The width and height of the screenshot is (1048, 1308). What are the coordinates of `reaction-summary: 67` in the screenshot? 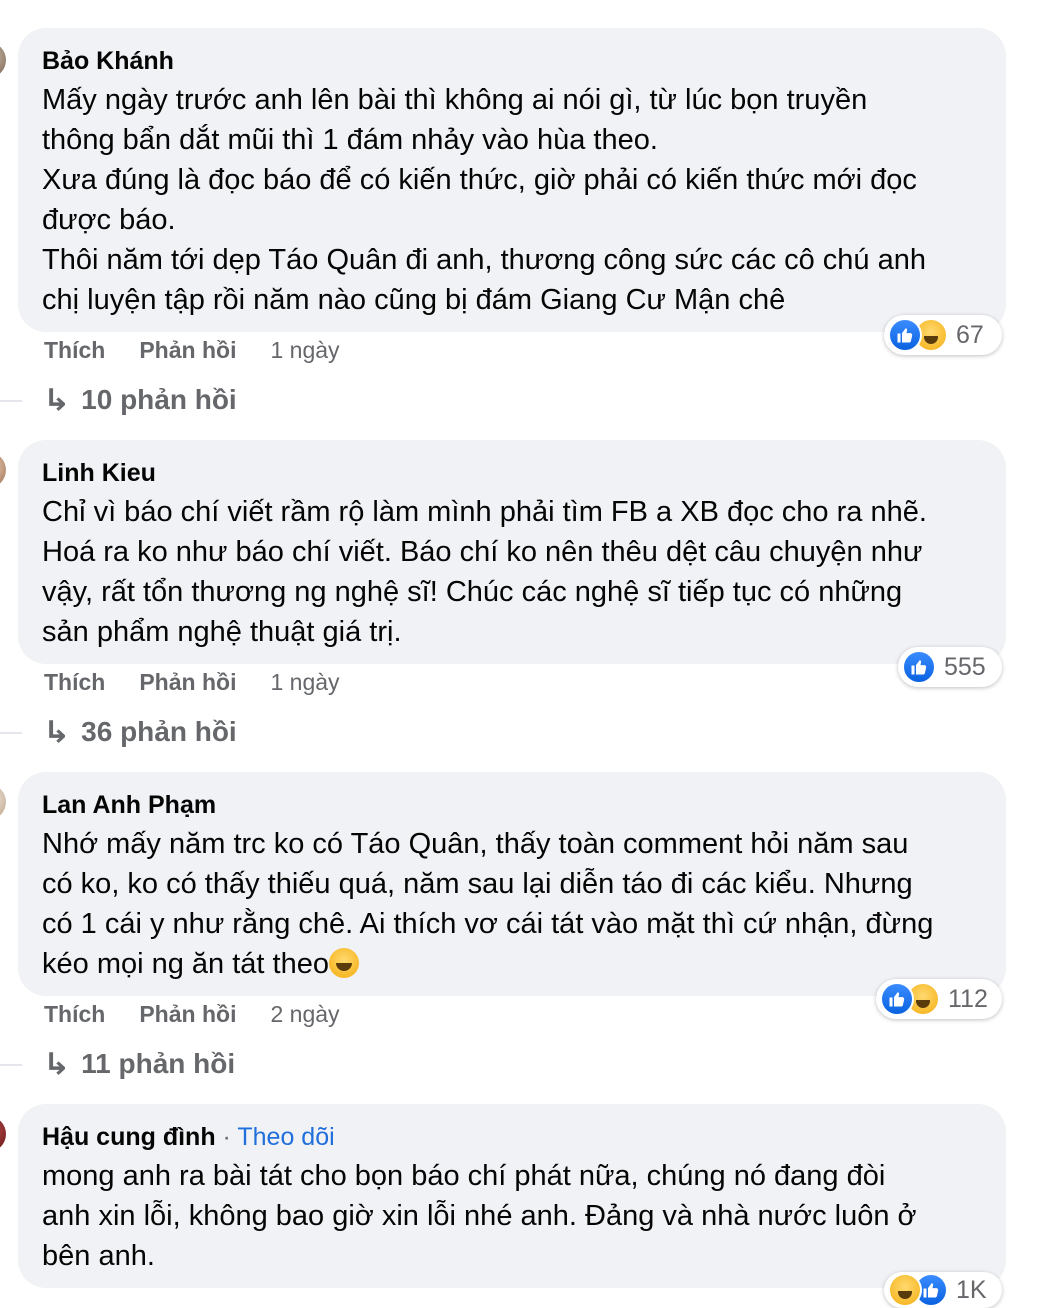 It's located at (943, 335).